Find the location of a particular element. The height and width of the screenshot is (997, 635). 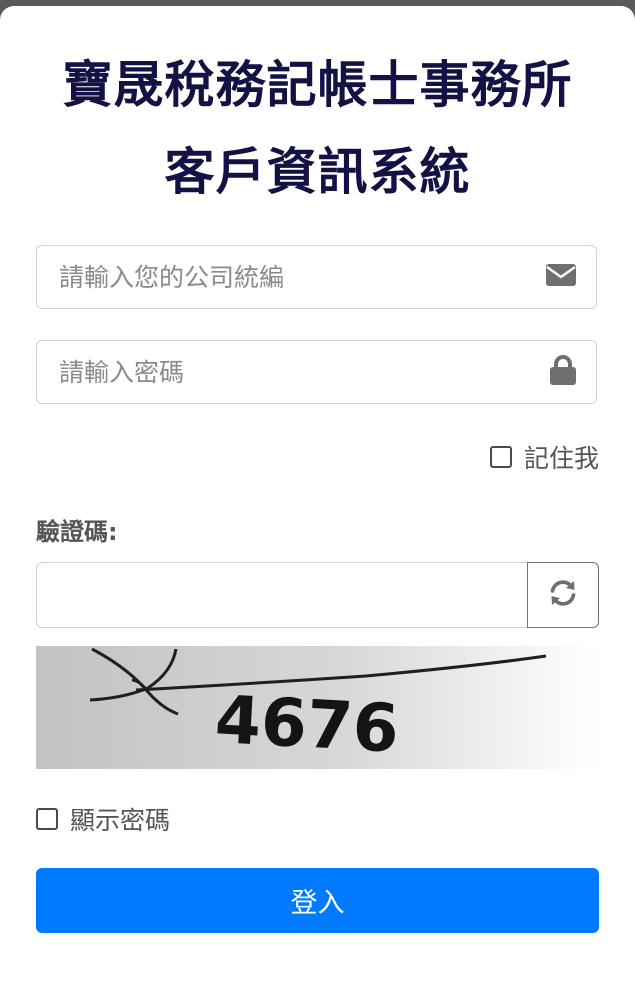

tax-id-input is located at coordinates (277, 277).